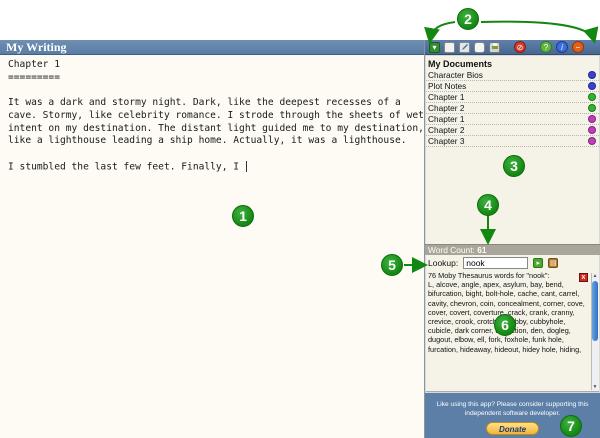 This screenshot has width=600, height=438. I want to click on stop-icon: ⊘, so click(520, 47).